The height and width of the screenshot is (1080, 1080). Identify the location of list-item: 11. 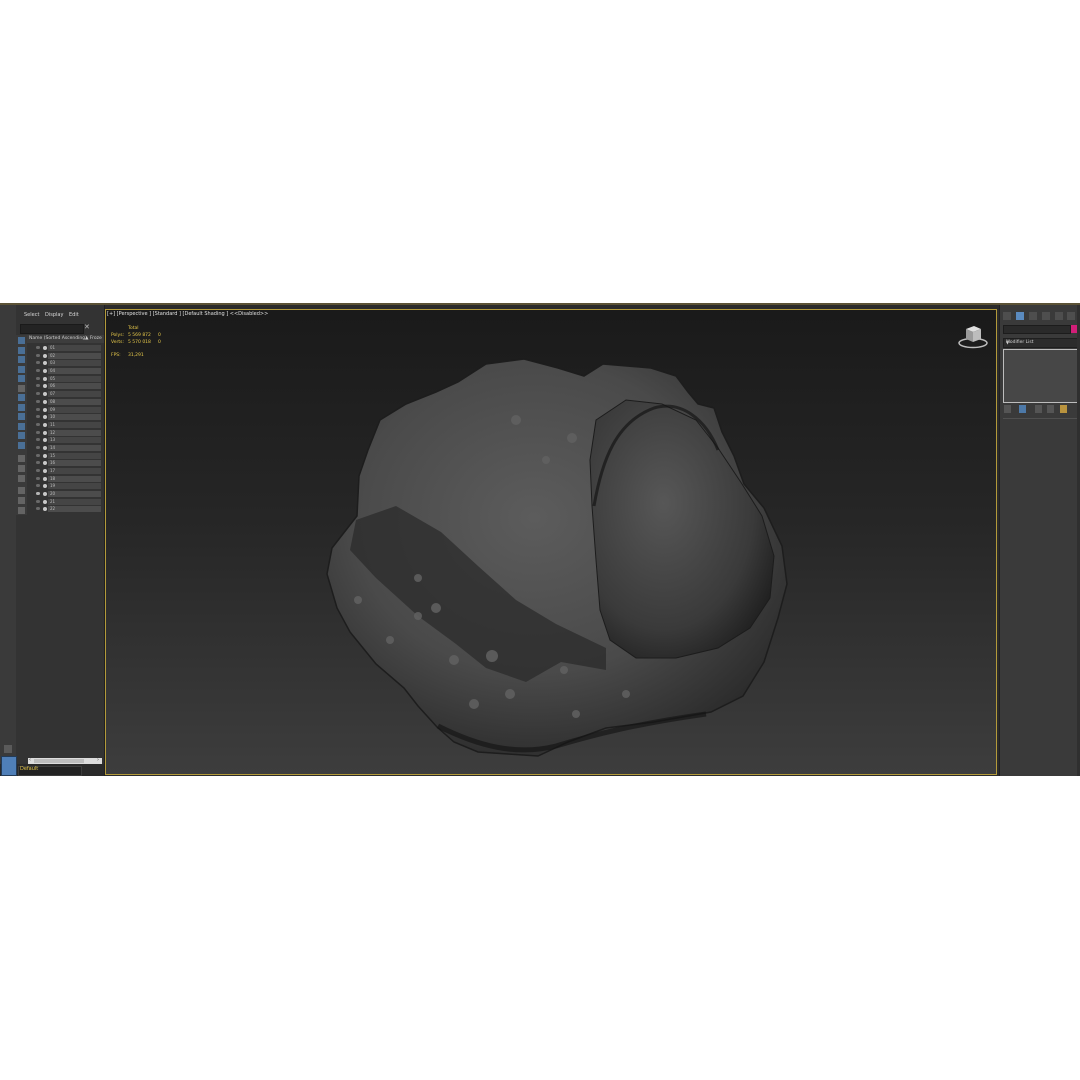
(64, 425).